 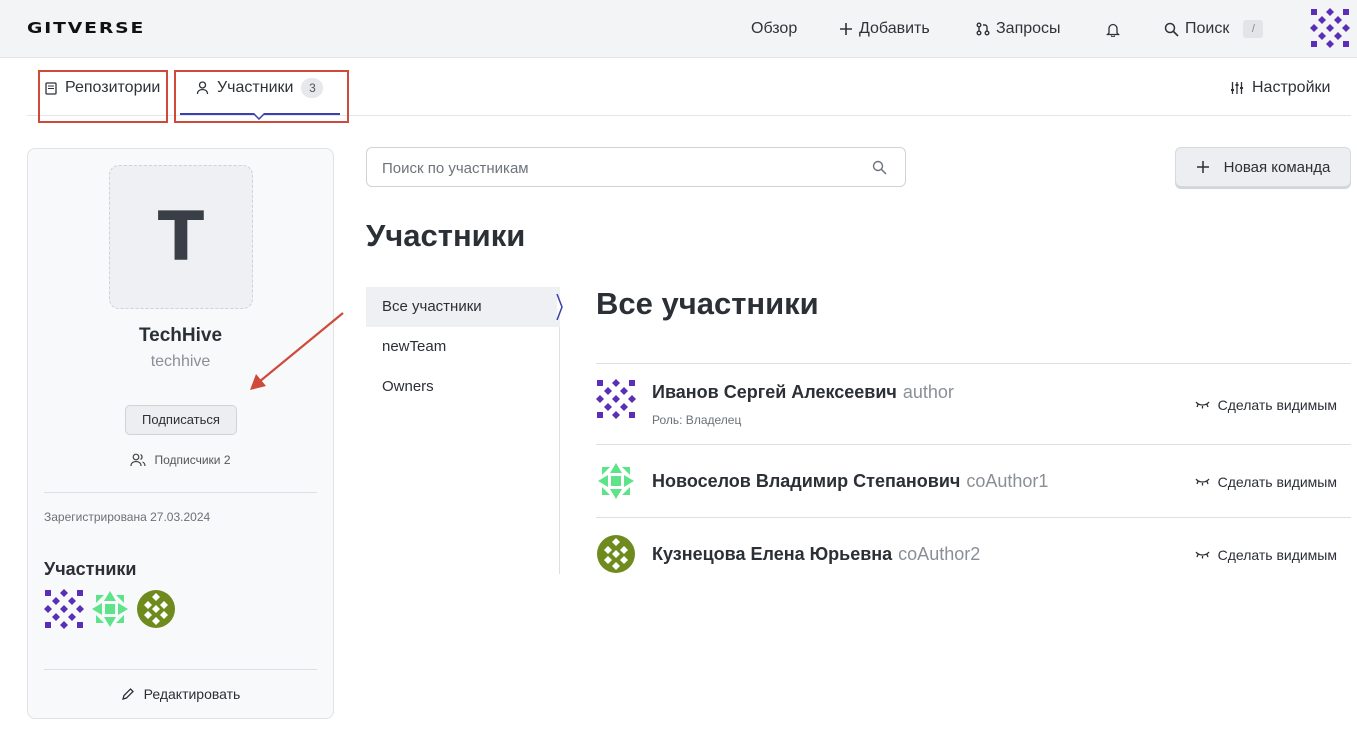 I want to click on settings-link: Настройки, so click(x=1280, y=88).